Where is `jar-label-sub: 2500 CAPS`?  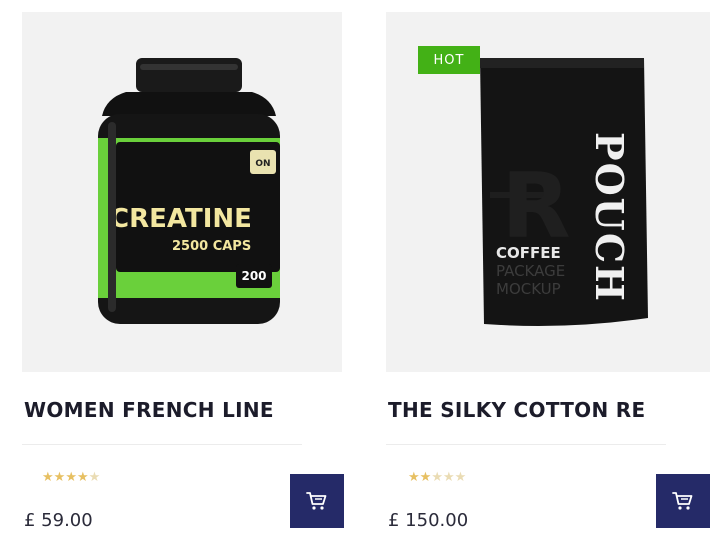
jar-label-sub: 2500 CAPS is located at coordinates (211, 246).